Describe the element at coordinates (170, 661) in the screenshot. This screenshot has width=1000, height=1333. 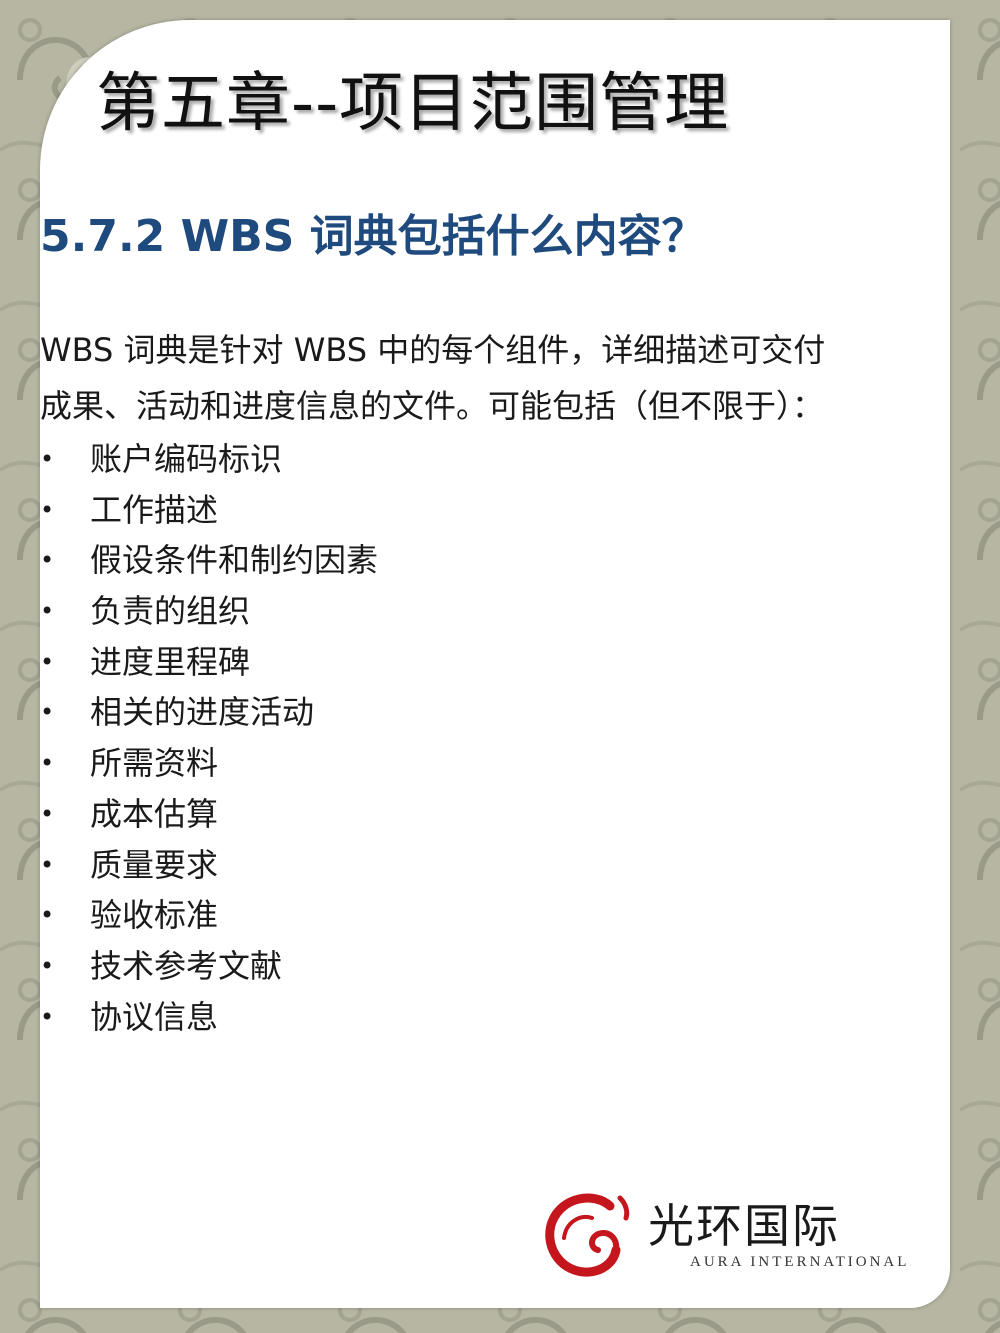
I see `list-item-text: 进度里程碑` at that location.